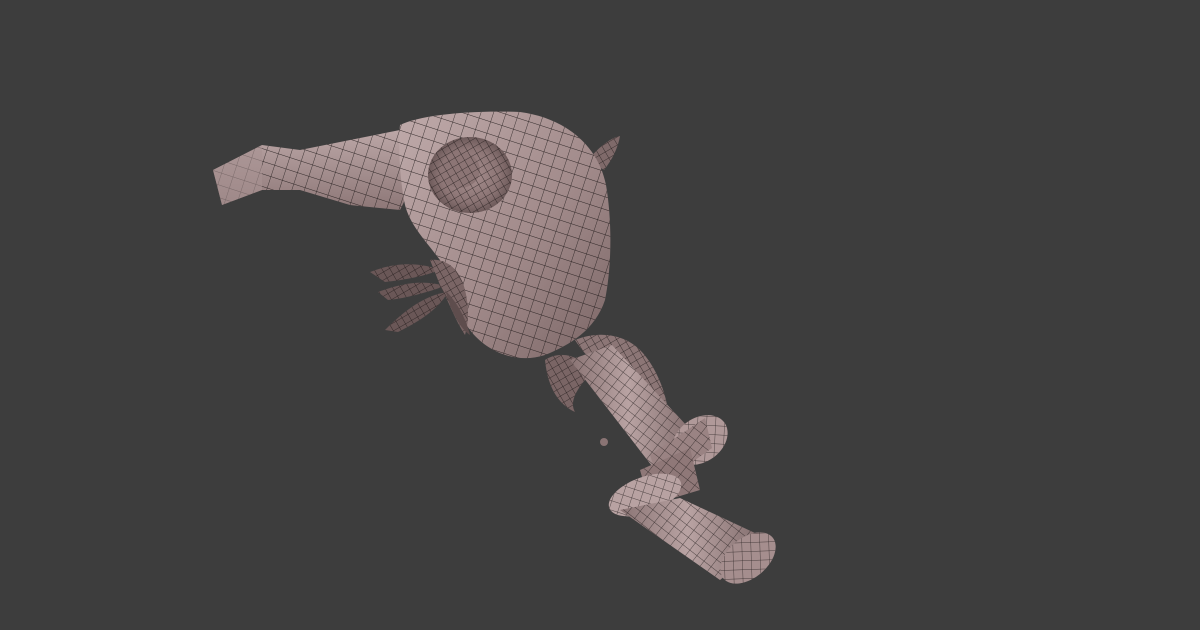 The width and height of the screenshot is (1200, 630). What do you see at coordinates (505, 235) in the screenshot?
I see `head-mesh` at bounding box center [505, 235].